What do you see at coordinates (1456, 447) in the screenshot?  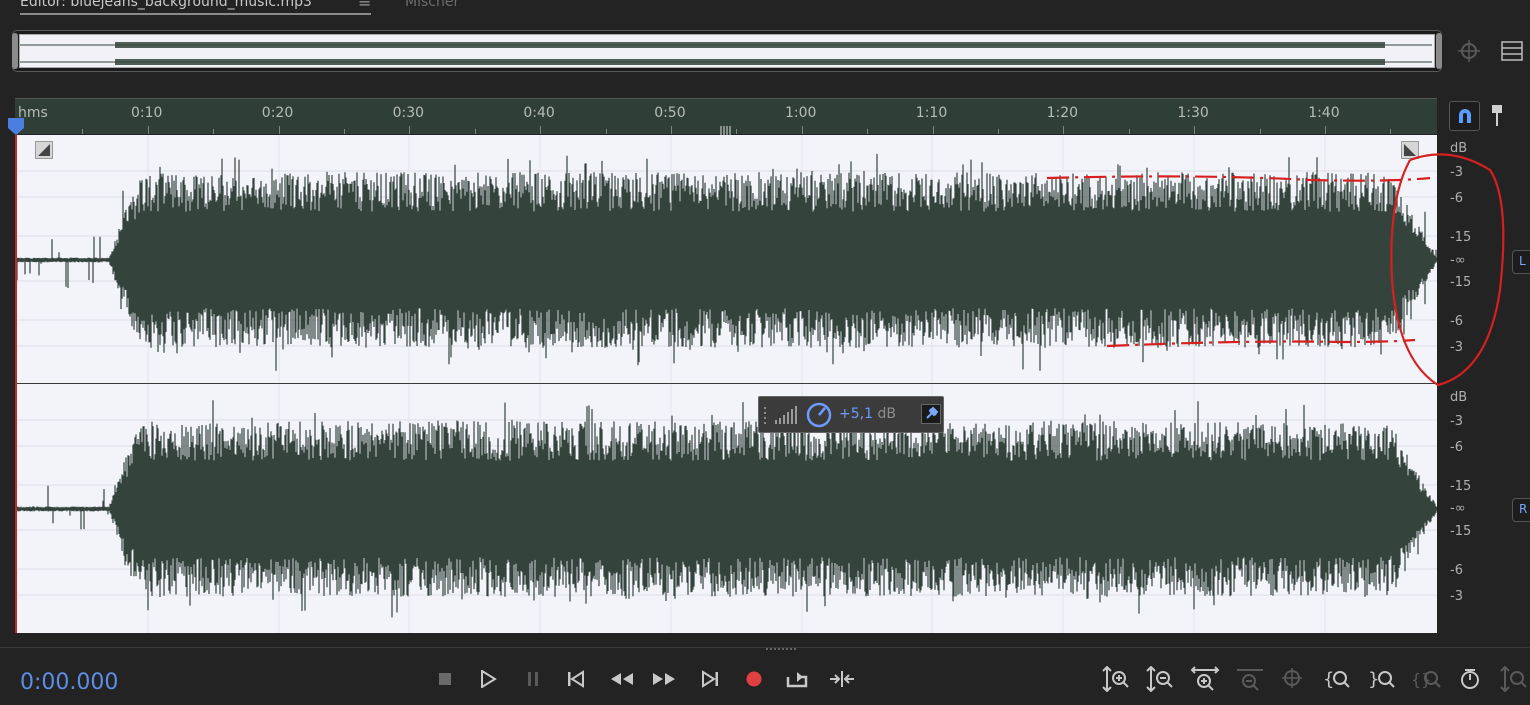 I see `db-label-right: -6` at bounding box center [1456, 447].